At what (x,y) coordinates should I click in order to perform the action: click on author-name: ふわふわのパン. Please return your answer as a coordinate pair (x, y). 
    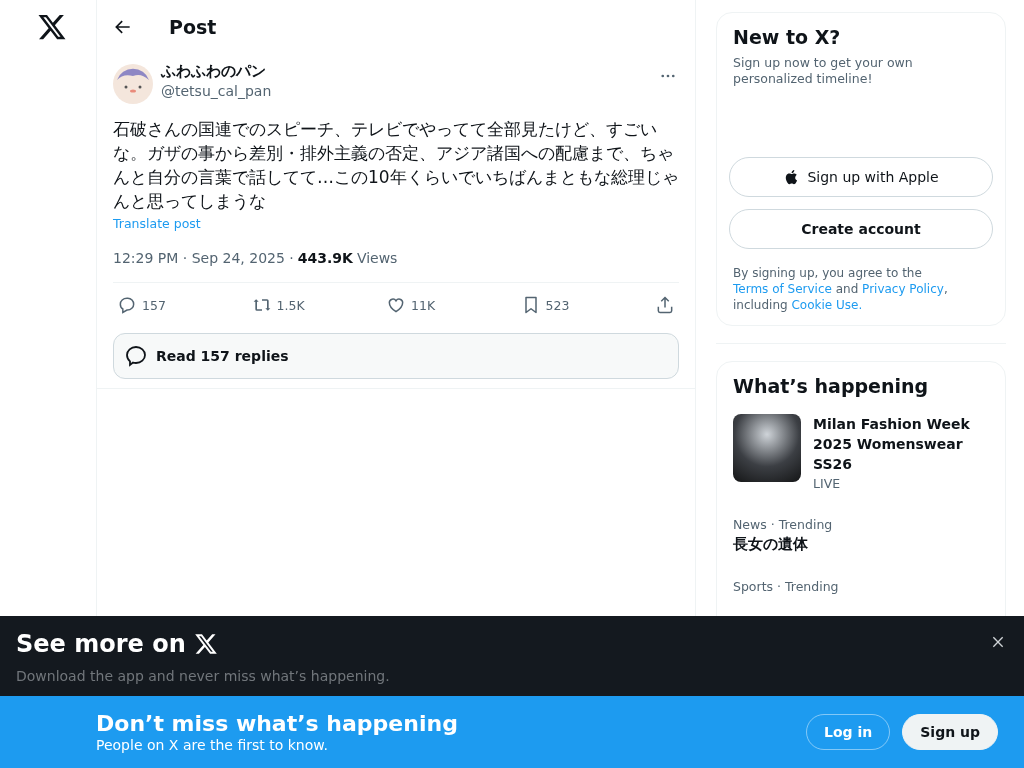
    Looking at the image, I should click on (410, 71).